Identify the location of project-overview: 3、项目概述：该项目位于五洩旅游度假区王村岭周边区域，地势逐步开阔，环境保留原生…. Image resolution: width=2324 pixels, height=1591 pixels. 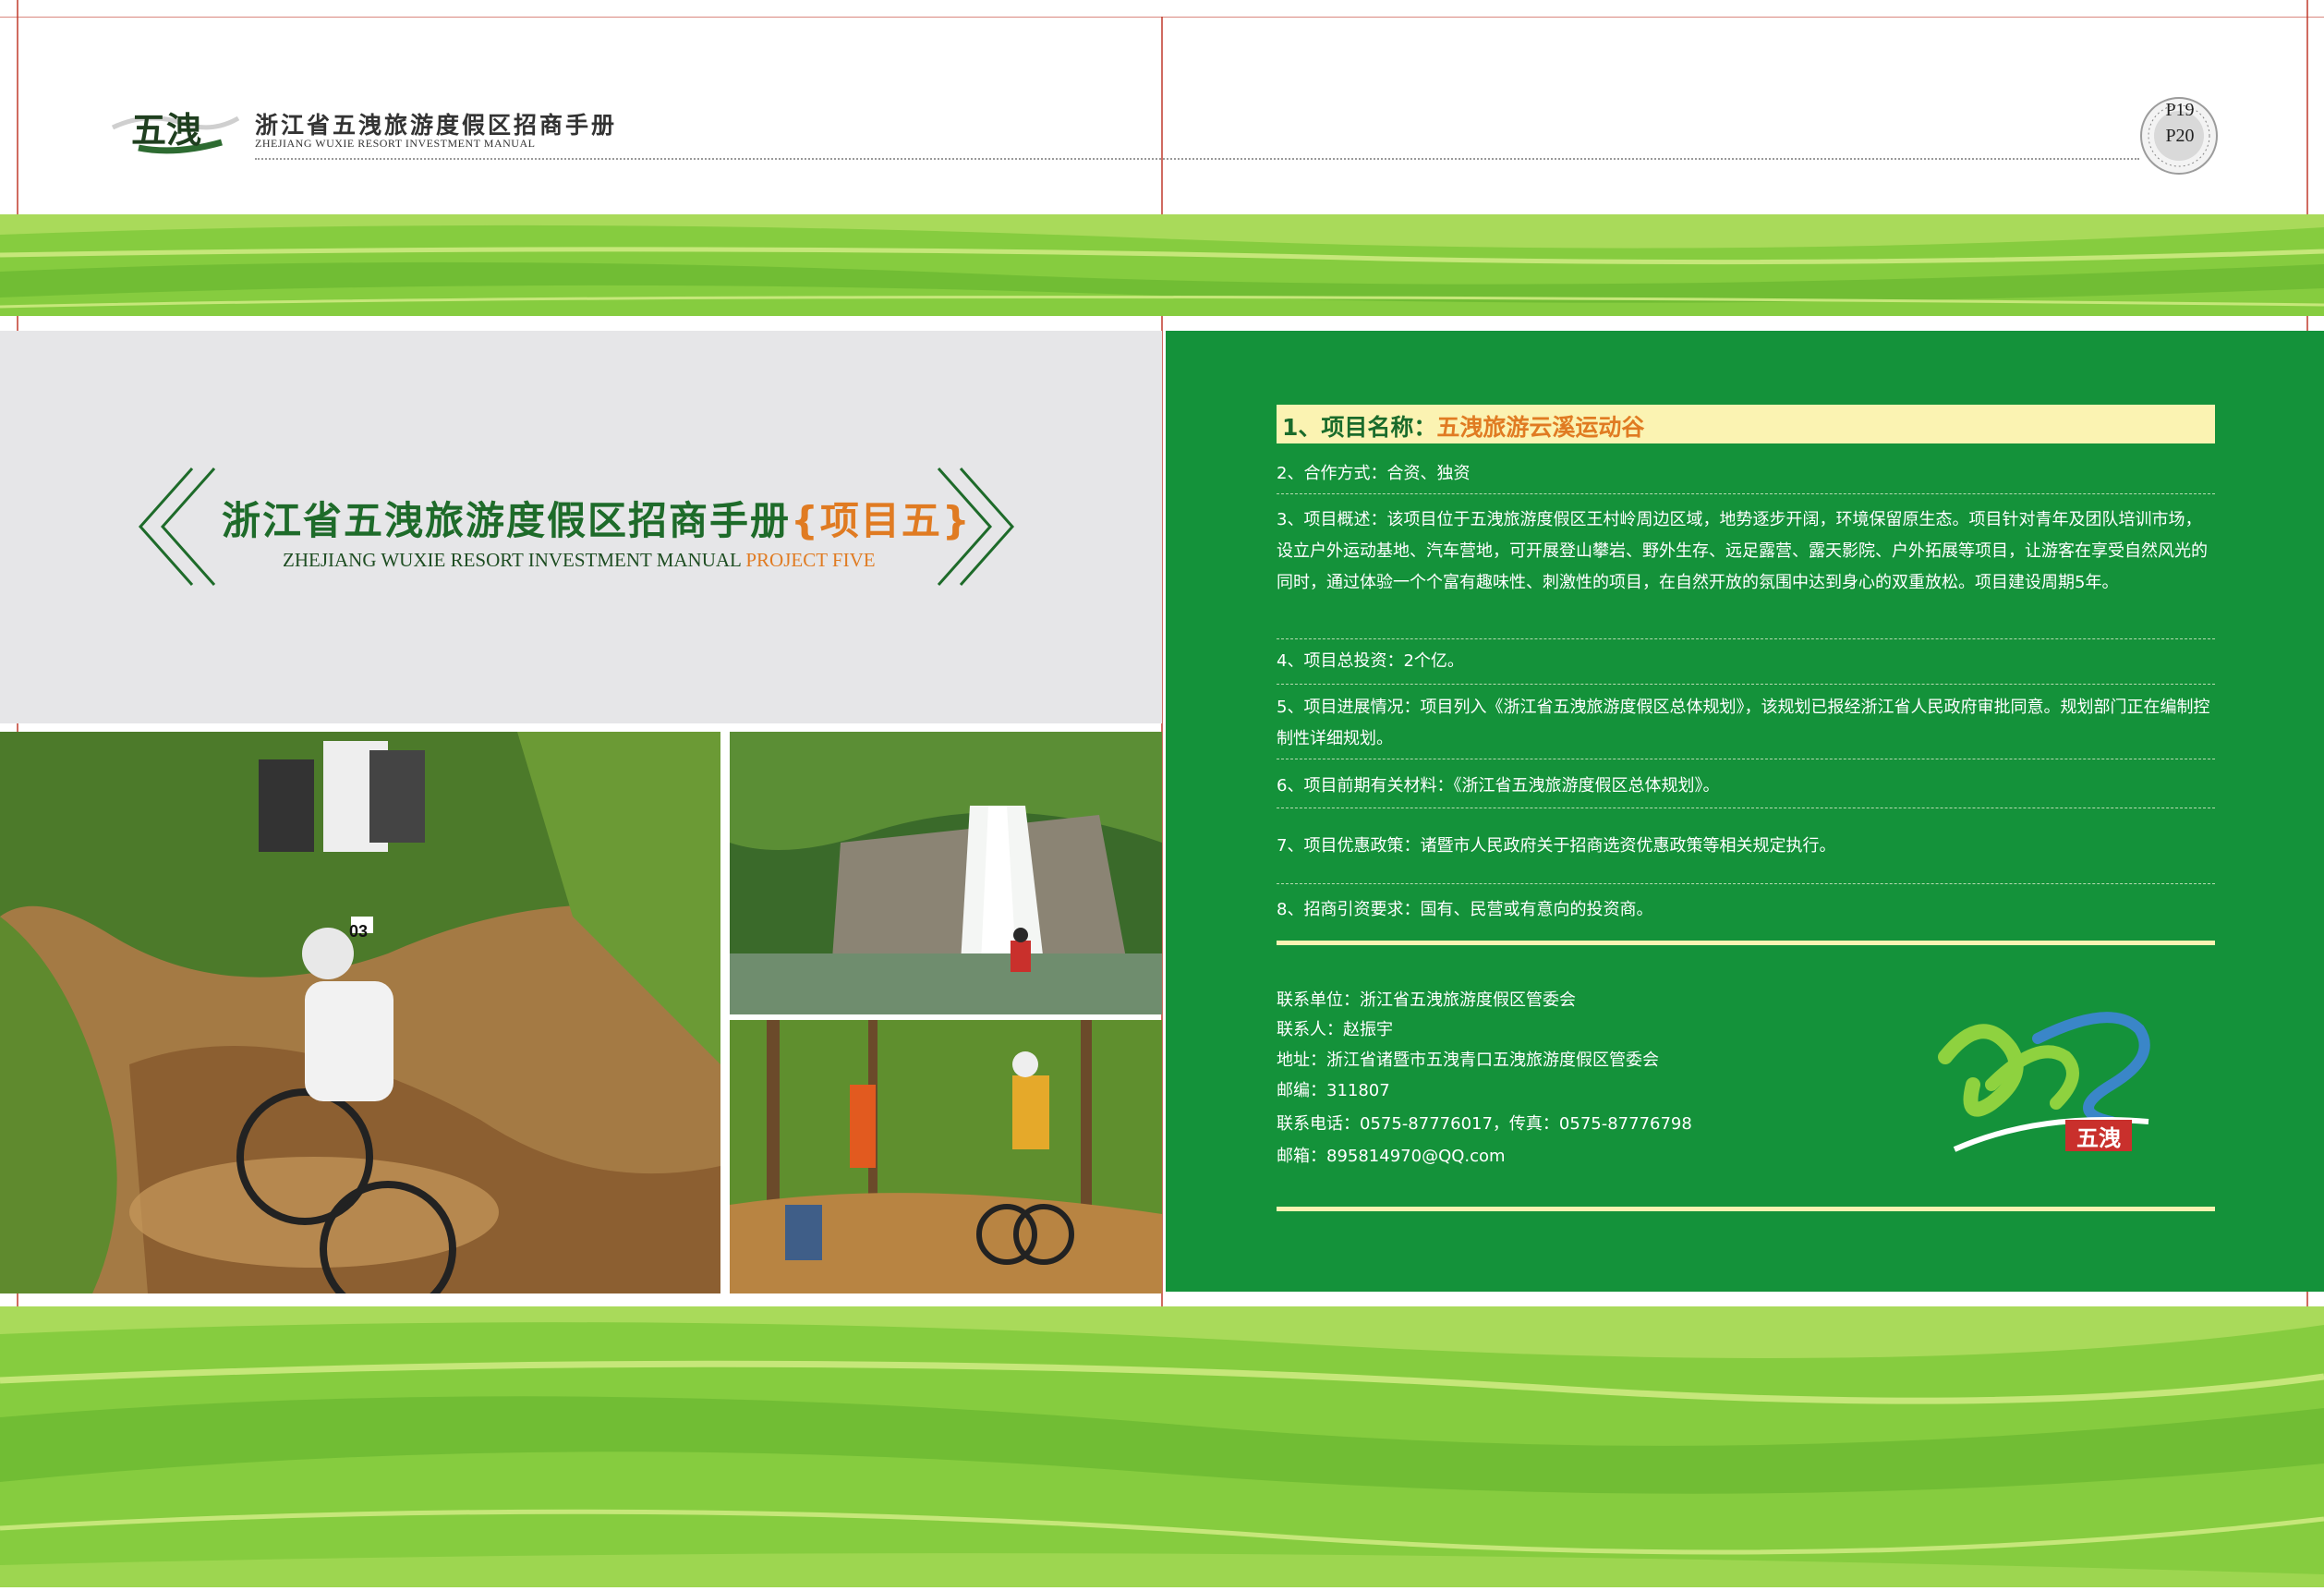
(1742, 551).